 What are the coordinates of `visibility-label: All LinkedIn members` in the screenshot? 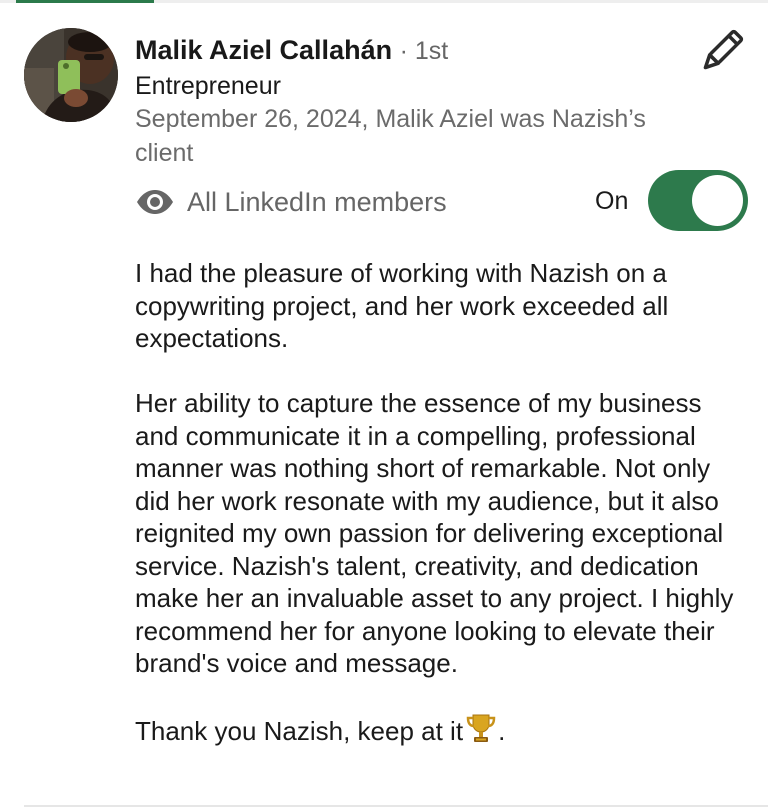 It's located at (317, 201).